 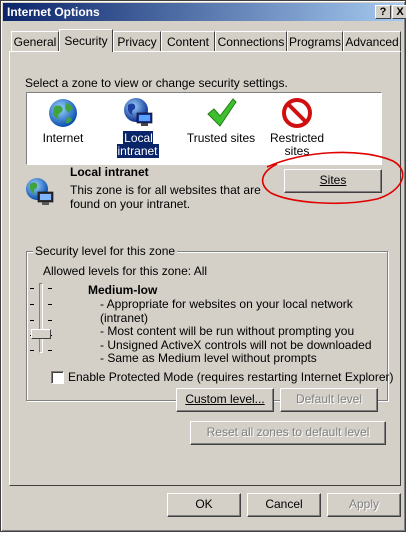 I want to click on selected-zone-intranet-icon, so click(x=40, y=191).